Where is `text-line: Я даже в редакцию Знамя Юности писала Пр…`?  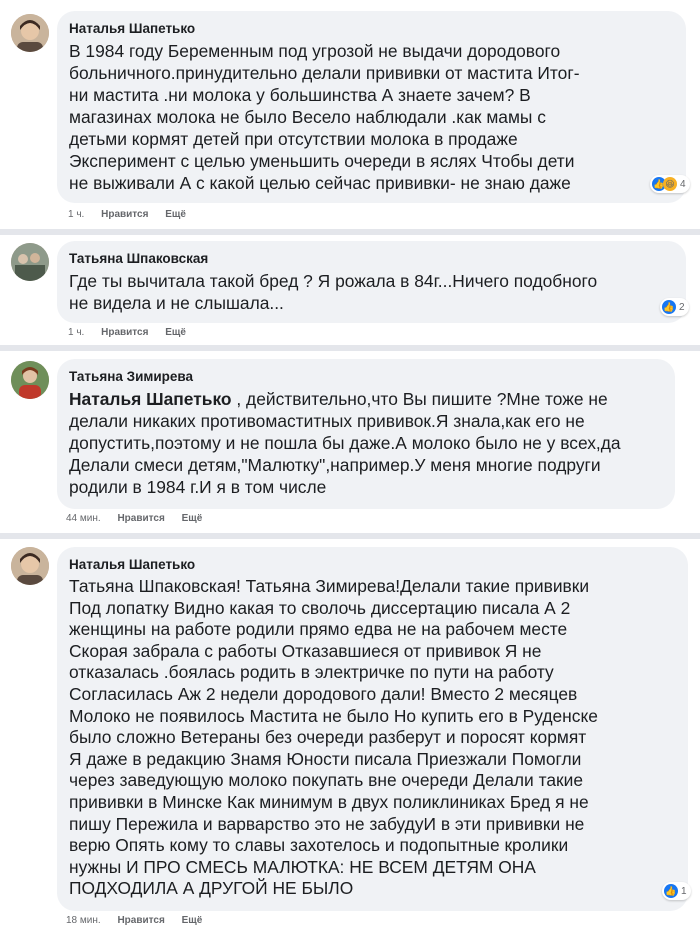
text-line: Я даже в редакцию Знамя Юности писала Пр… is located at coordinates (325, 758).